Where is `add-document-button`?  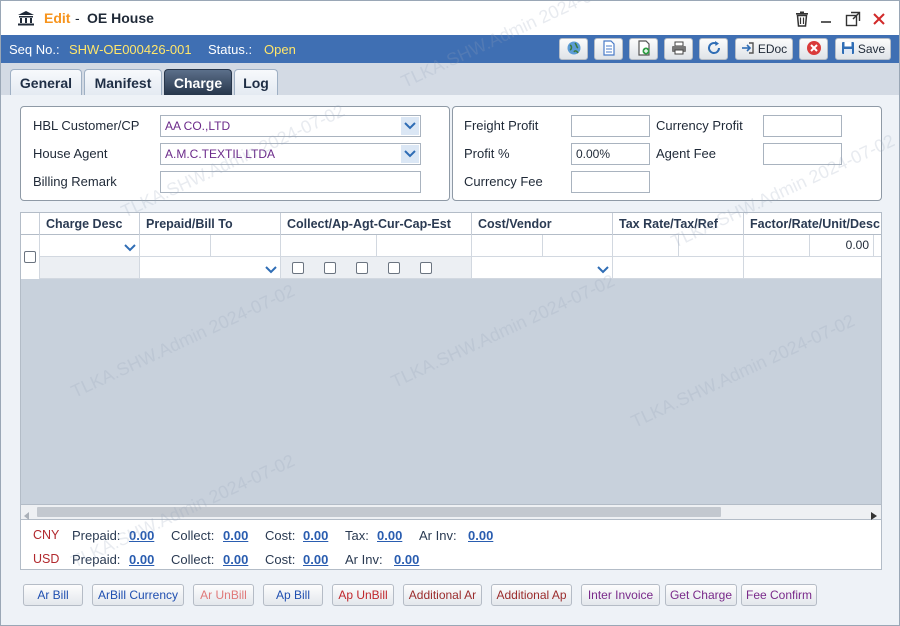
add-document-button is located at coordinates (643, 49).